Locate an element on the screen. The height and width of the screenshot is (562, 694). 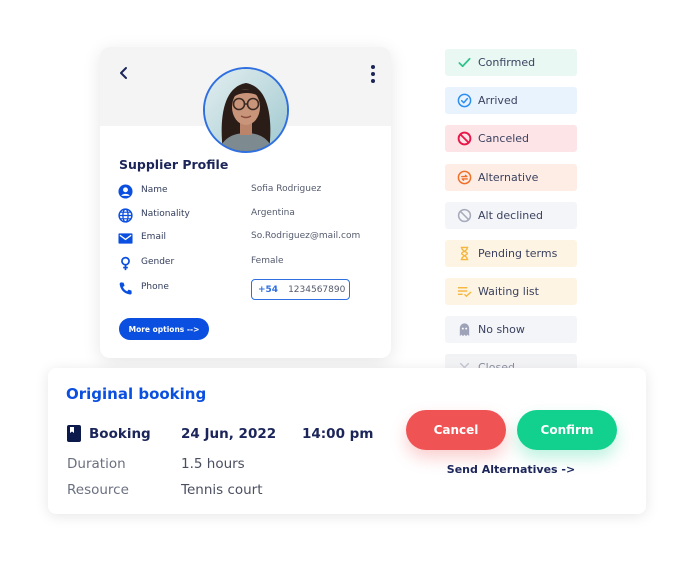
booking-type: Booking is located at coordinates (120, 434).